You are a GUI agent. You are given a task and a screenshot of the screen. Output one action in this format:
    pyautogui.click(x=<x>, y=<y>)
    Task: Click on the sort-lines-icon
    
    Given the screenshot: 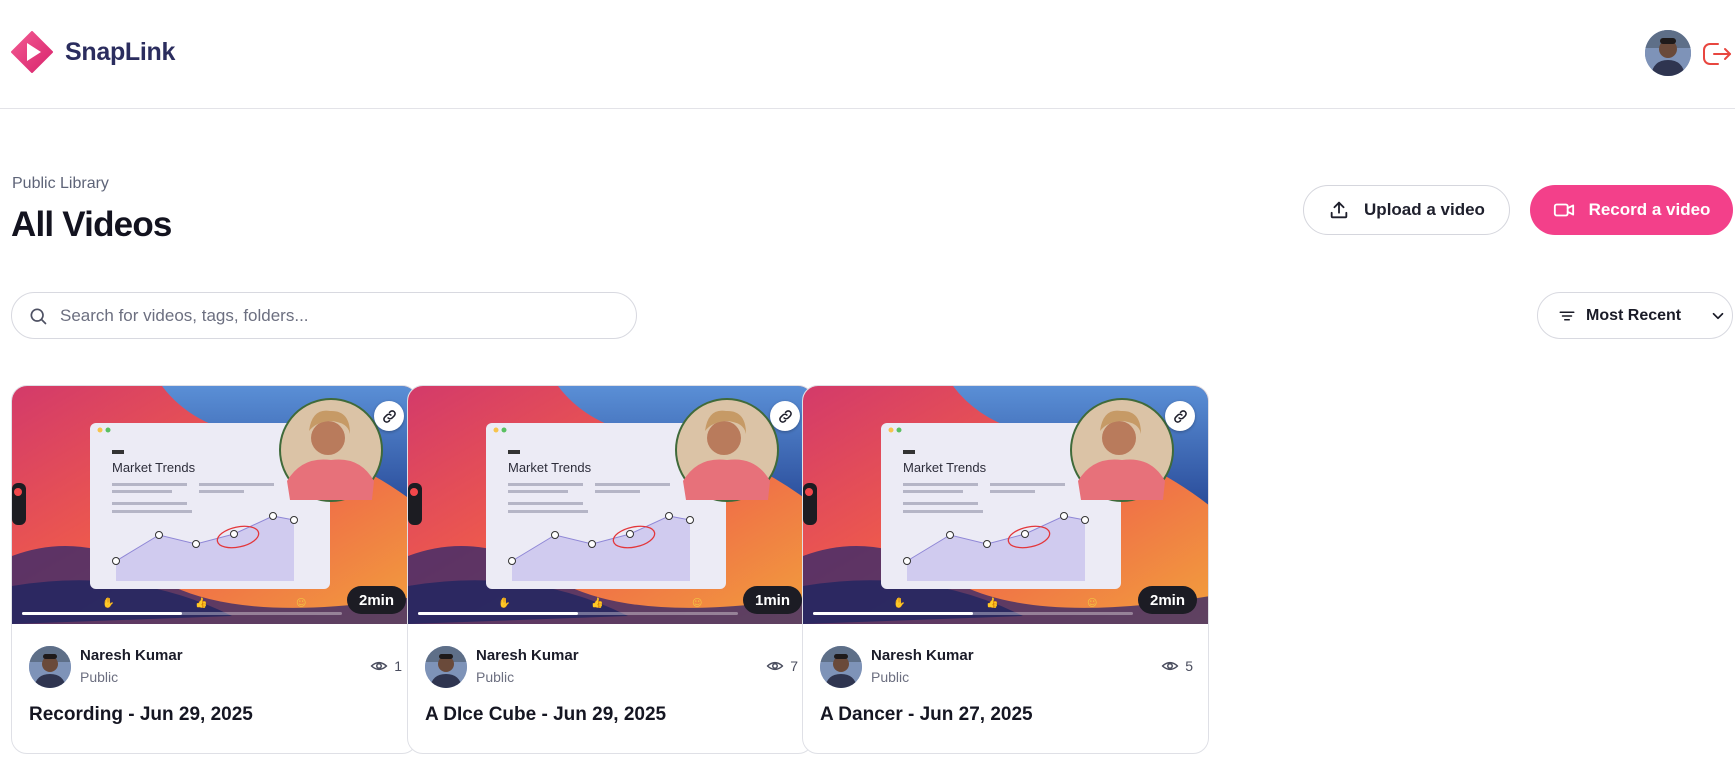 What is the action you would take?
    pyautogui.click(x=1567, y=315)
    